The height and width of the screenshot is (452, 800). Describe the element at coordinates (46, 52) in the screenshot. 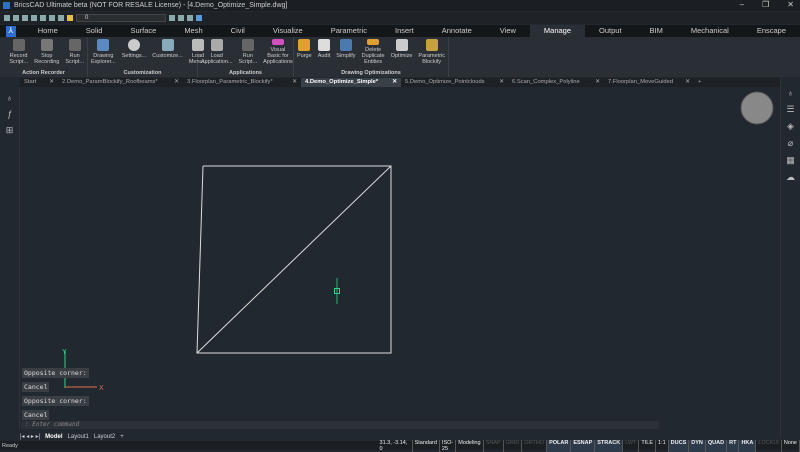

I see `stop-recording-button: Stop Recording` at that location.